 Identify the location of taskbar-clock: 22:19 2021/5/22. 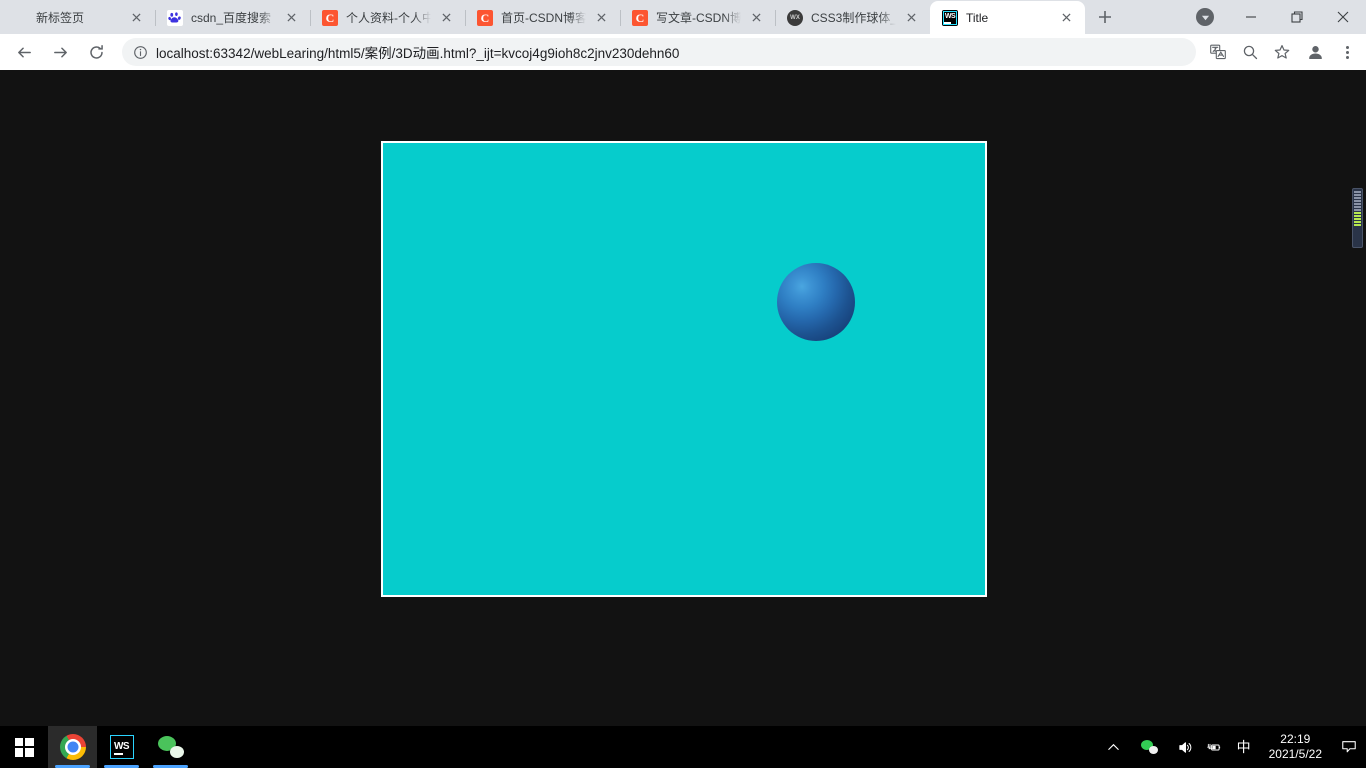
(1295, 747).